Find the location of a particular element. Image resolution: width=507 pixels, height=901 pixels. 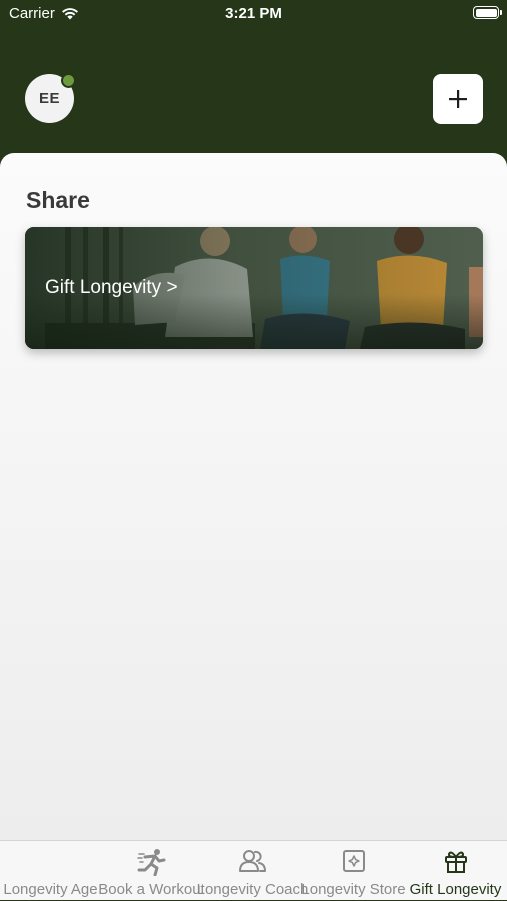

tab-label: Book a Workout is located at coordinates (151, 889).